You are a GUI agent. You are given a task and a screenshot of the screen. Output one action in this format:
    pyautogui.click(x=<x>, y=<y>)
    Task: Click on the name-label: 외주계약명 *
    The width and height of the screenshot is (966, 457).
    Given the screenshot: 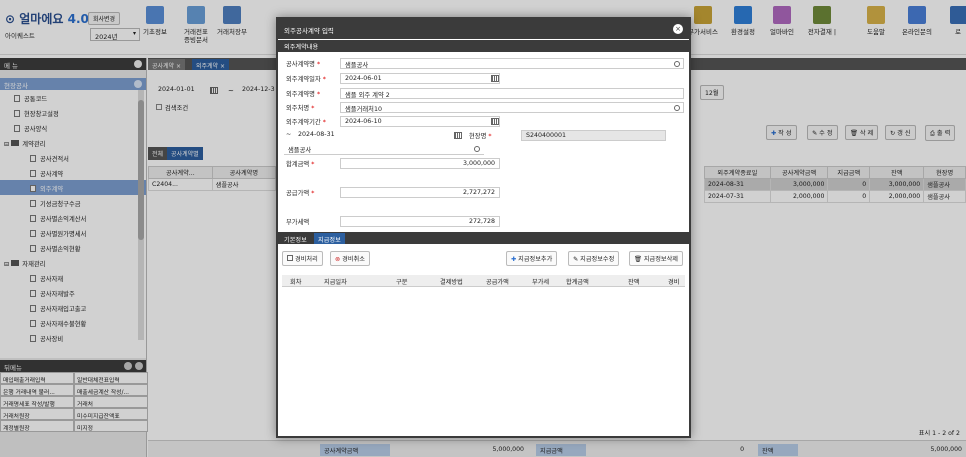 What is the action you would take?
    pyautogui.click(x=303, y=94)
    